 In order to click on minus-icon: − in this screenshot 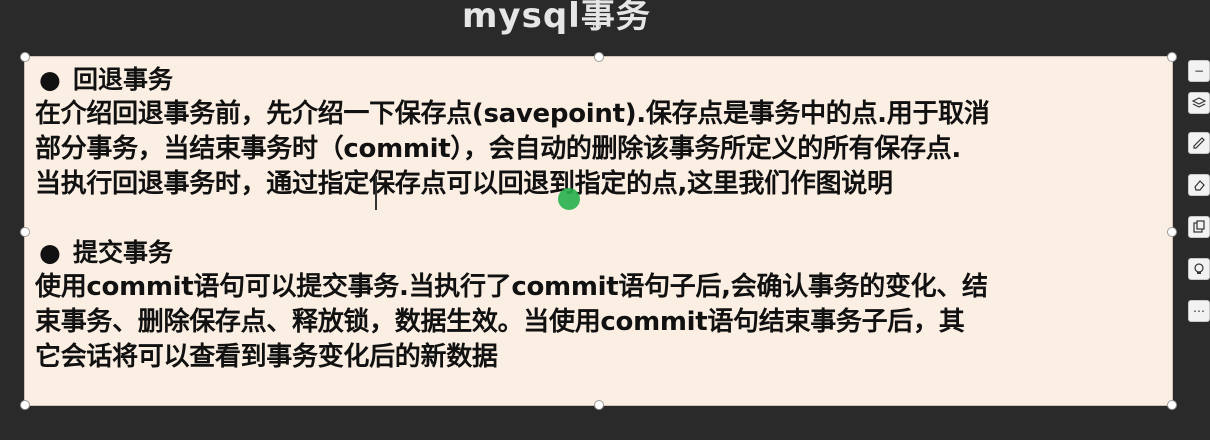, I will do `click(1199, 71)`.